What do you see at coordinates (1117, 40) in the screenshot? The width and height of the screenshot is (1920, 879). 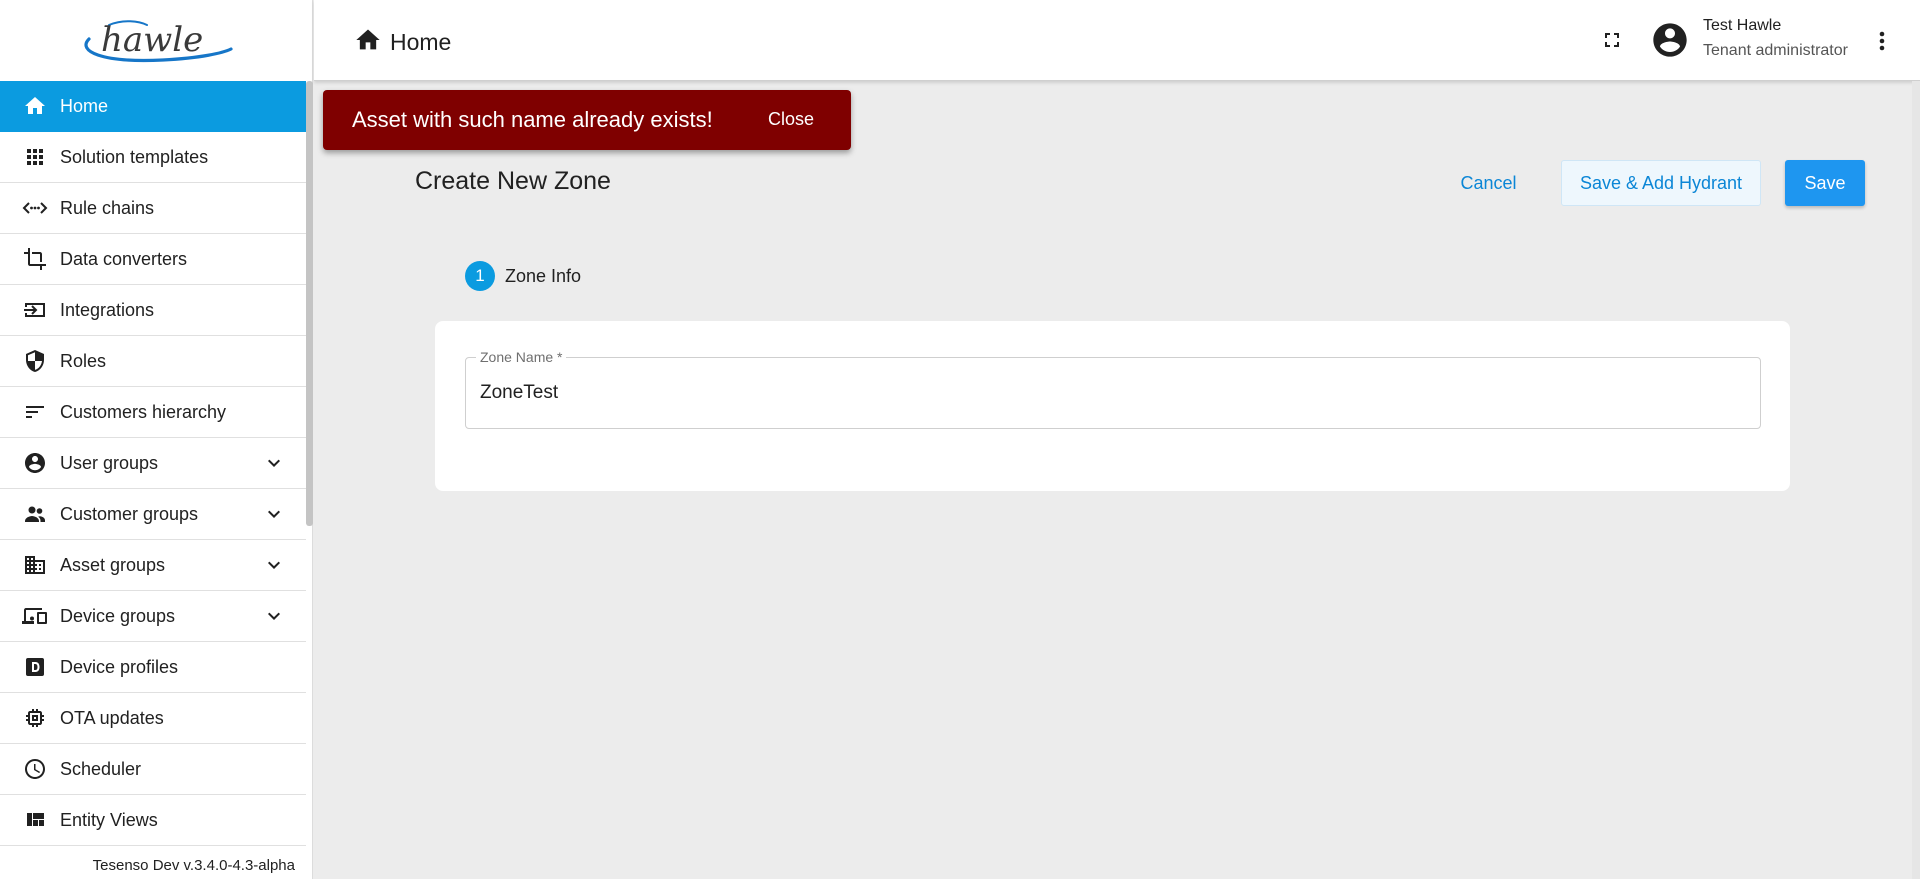 I see `top-toolbar: Home Test Hawle Tenant administrator` at bounding box center [1117, 40].